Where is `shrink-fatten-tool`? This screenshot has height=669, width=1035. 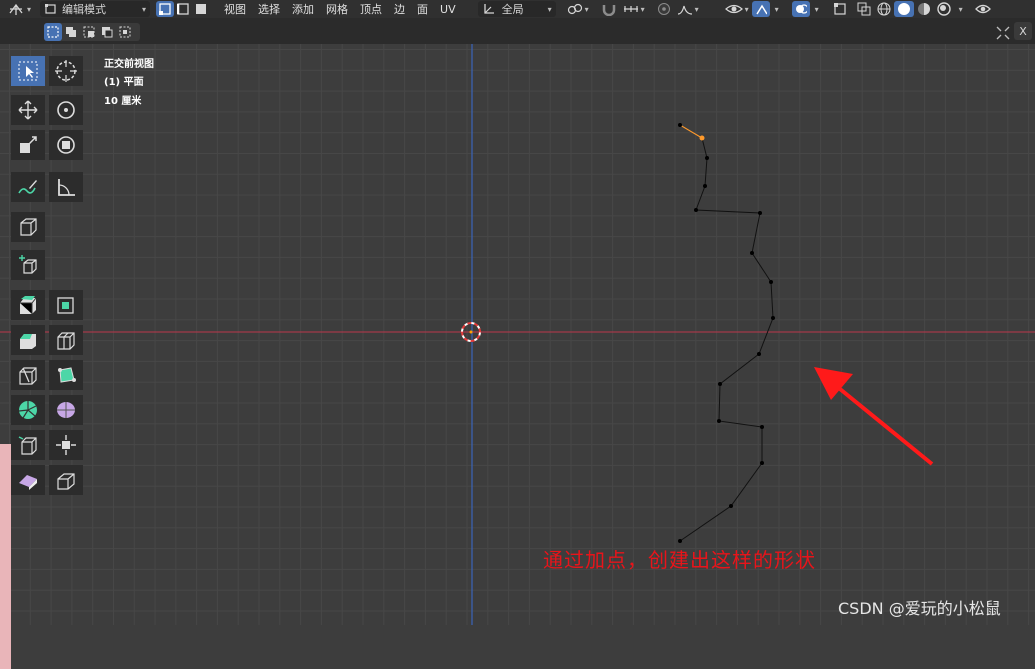 shrink-fatten-tool is located at coordinates (66, 445).